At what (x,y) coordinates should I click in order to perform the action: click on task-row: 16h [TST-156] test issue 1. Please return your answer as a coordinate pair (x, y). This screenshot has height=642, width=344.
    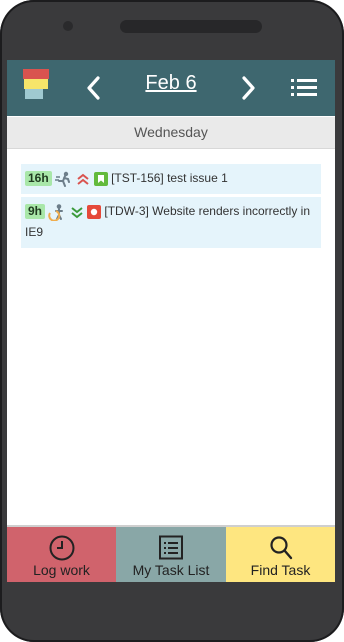
    Looking at the image, I should click on (171, 179).